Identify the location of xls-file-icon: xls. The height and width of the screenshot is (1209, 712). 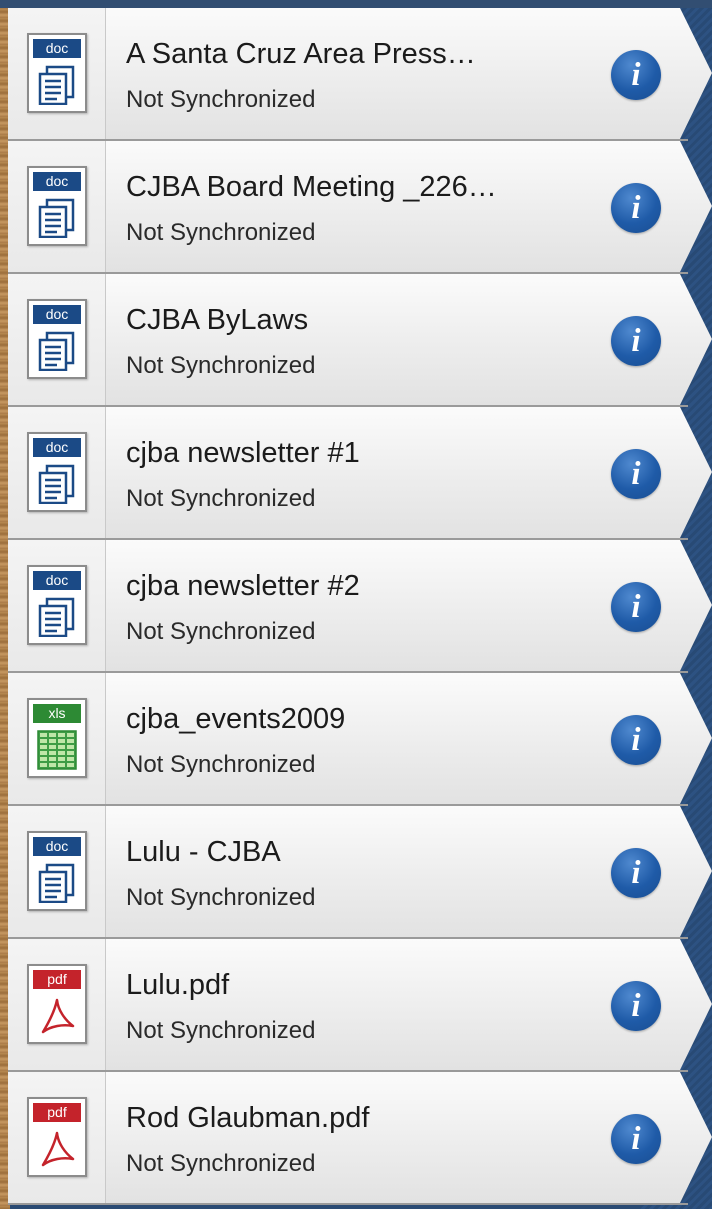
(57, 738).